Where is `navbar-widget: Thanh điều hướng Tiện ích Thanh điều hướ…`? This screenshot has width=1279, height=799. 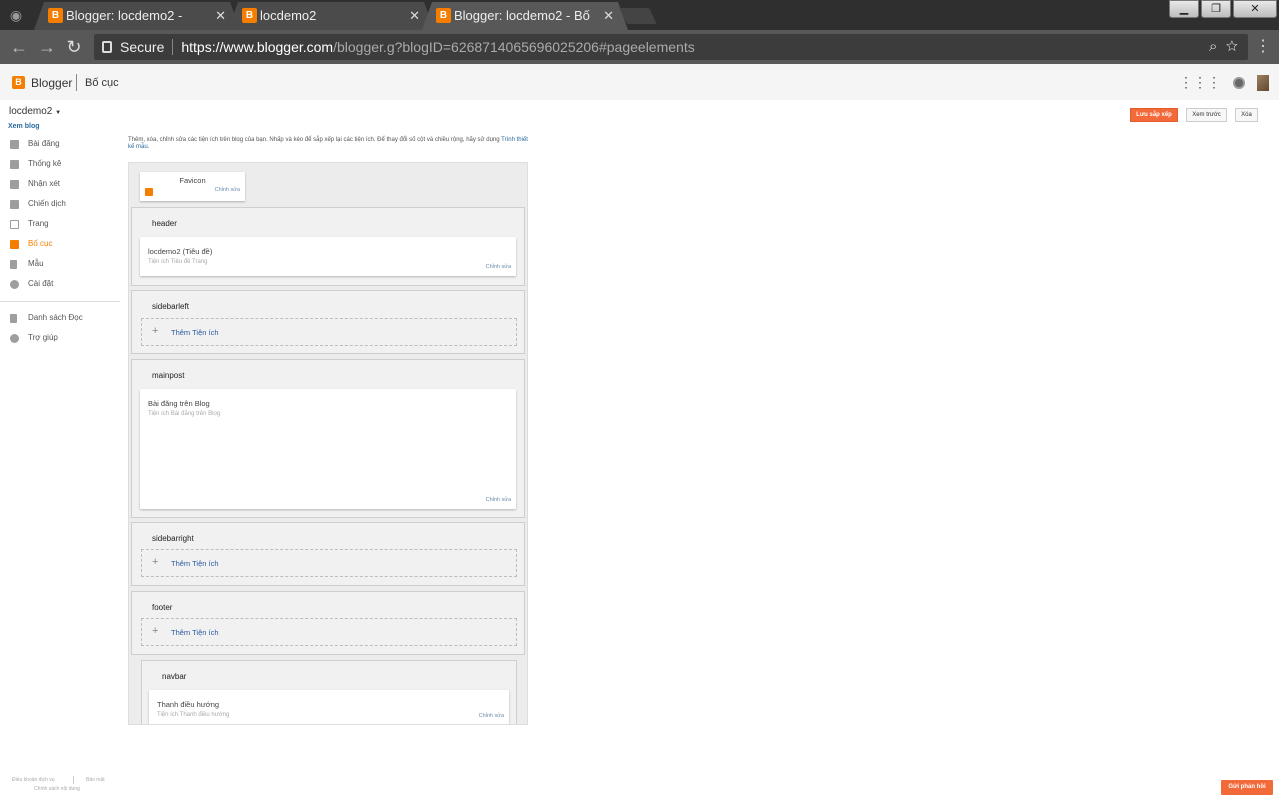
navbar-widget: Thanh điều hướng Tiện ích Thanh điều hướ… is located at coordinates (329, 707).